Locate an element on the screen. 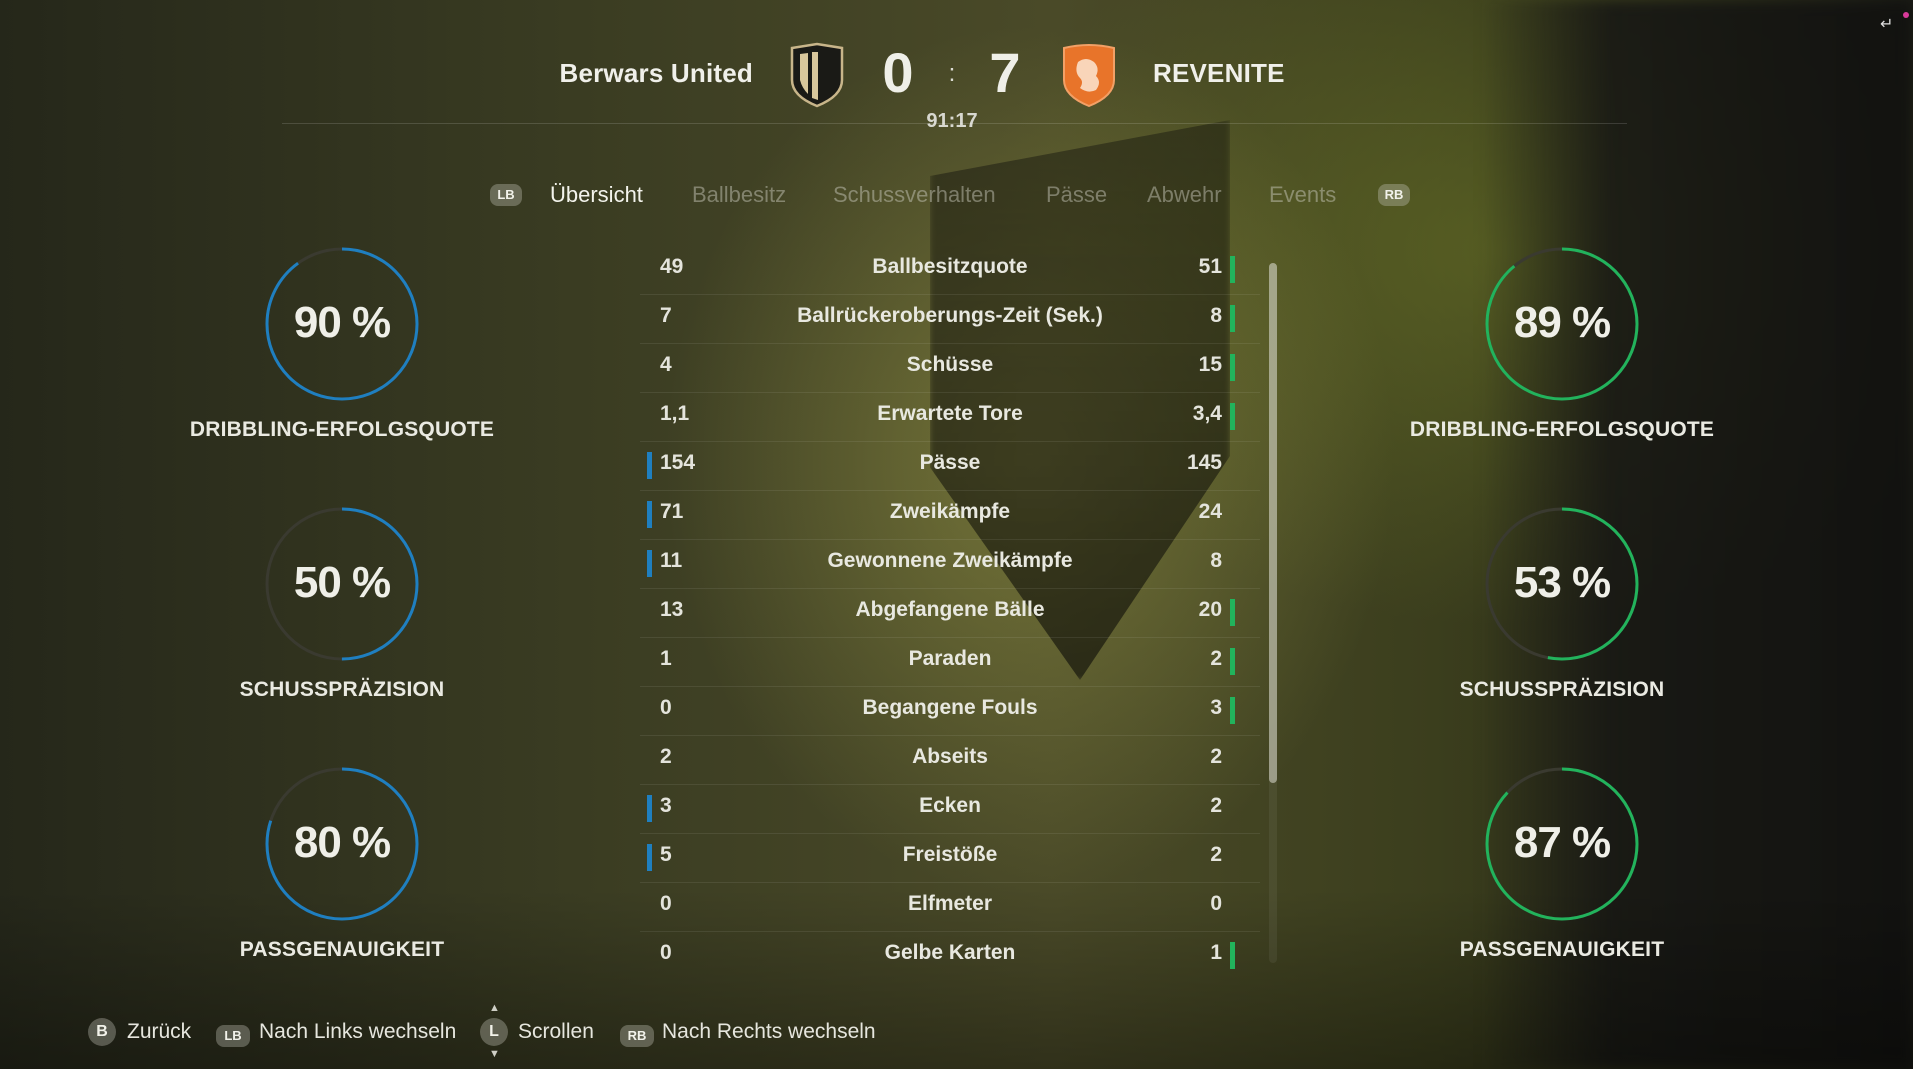 The image size is (1913, 1069). stat-row: 5 Freistöße 2 is located at coordinates (950, 858).